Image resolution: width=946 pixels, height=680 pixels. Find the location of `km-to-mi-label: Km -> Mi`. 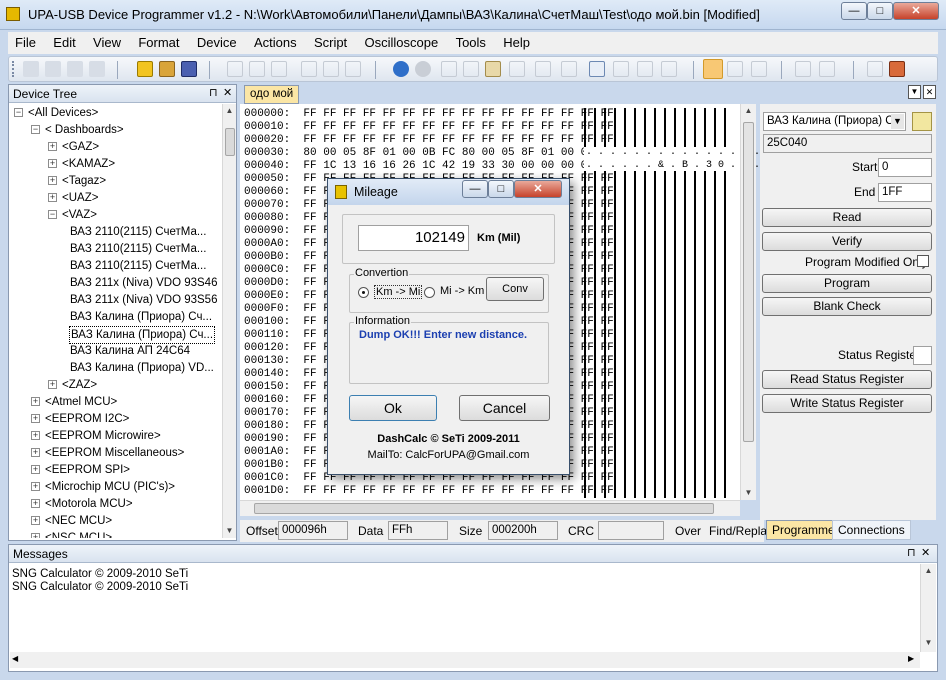

km-to-mi-label: Km -> Mi is located at coordinates (398, 292).